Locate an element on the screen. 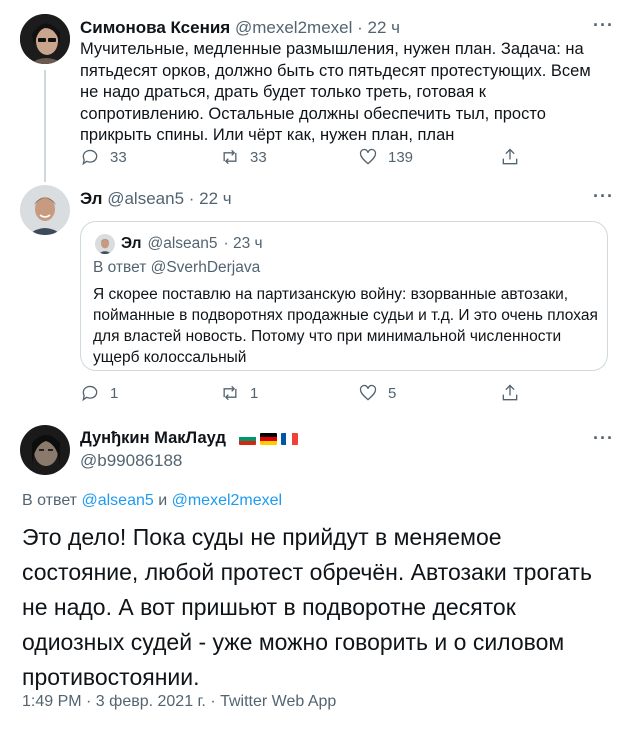  avatar-el-image is located at coordinates (45, 210).